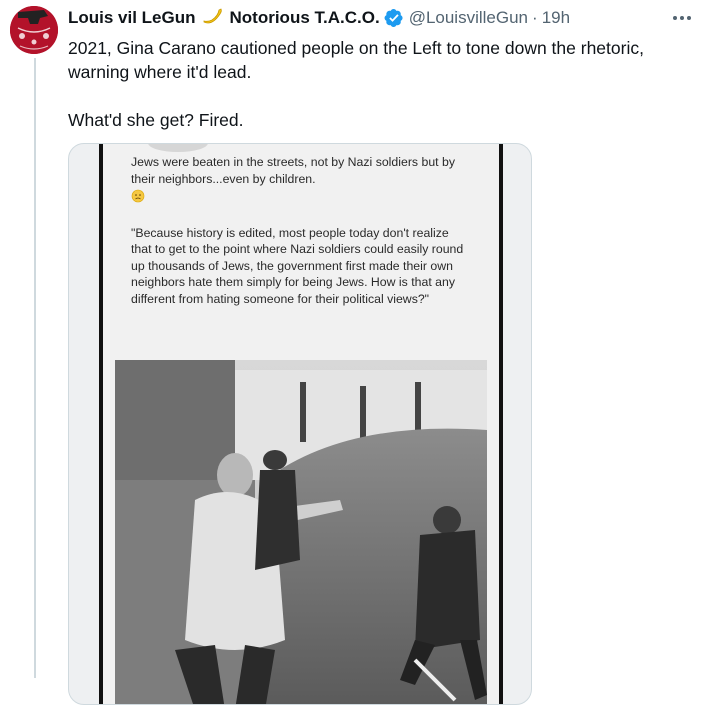  I want to click on thread-connector-line, so click(35, 368).